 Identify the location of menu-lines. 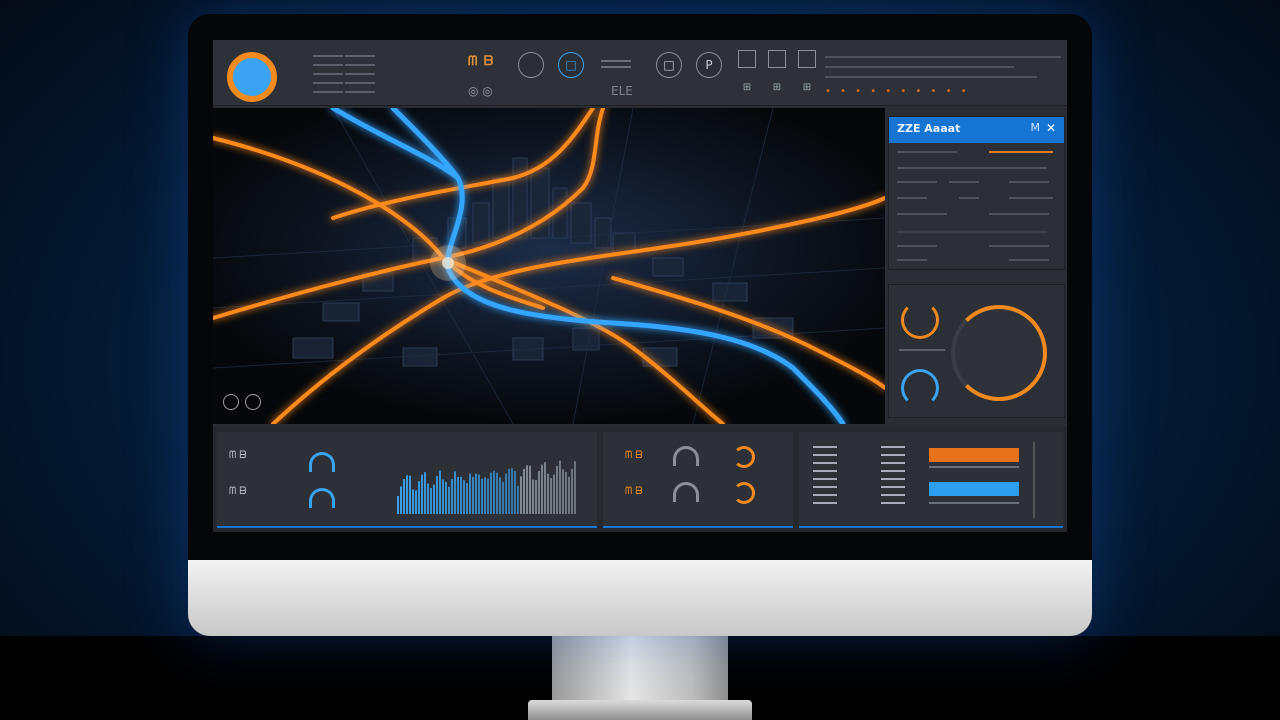
(328, 73).